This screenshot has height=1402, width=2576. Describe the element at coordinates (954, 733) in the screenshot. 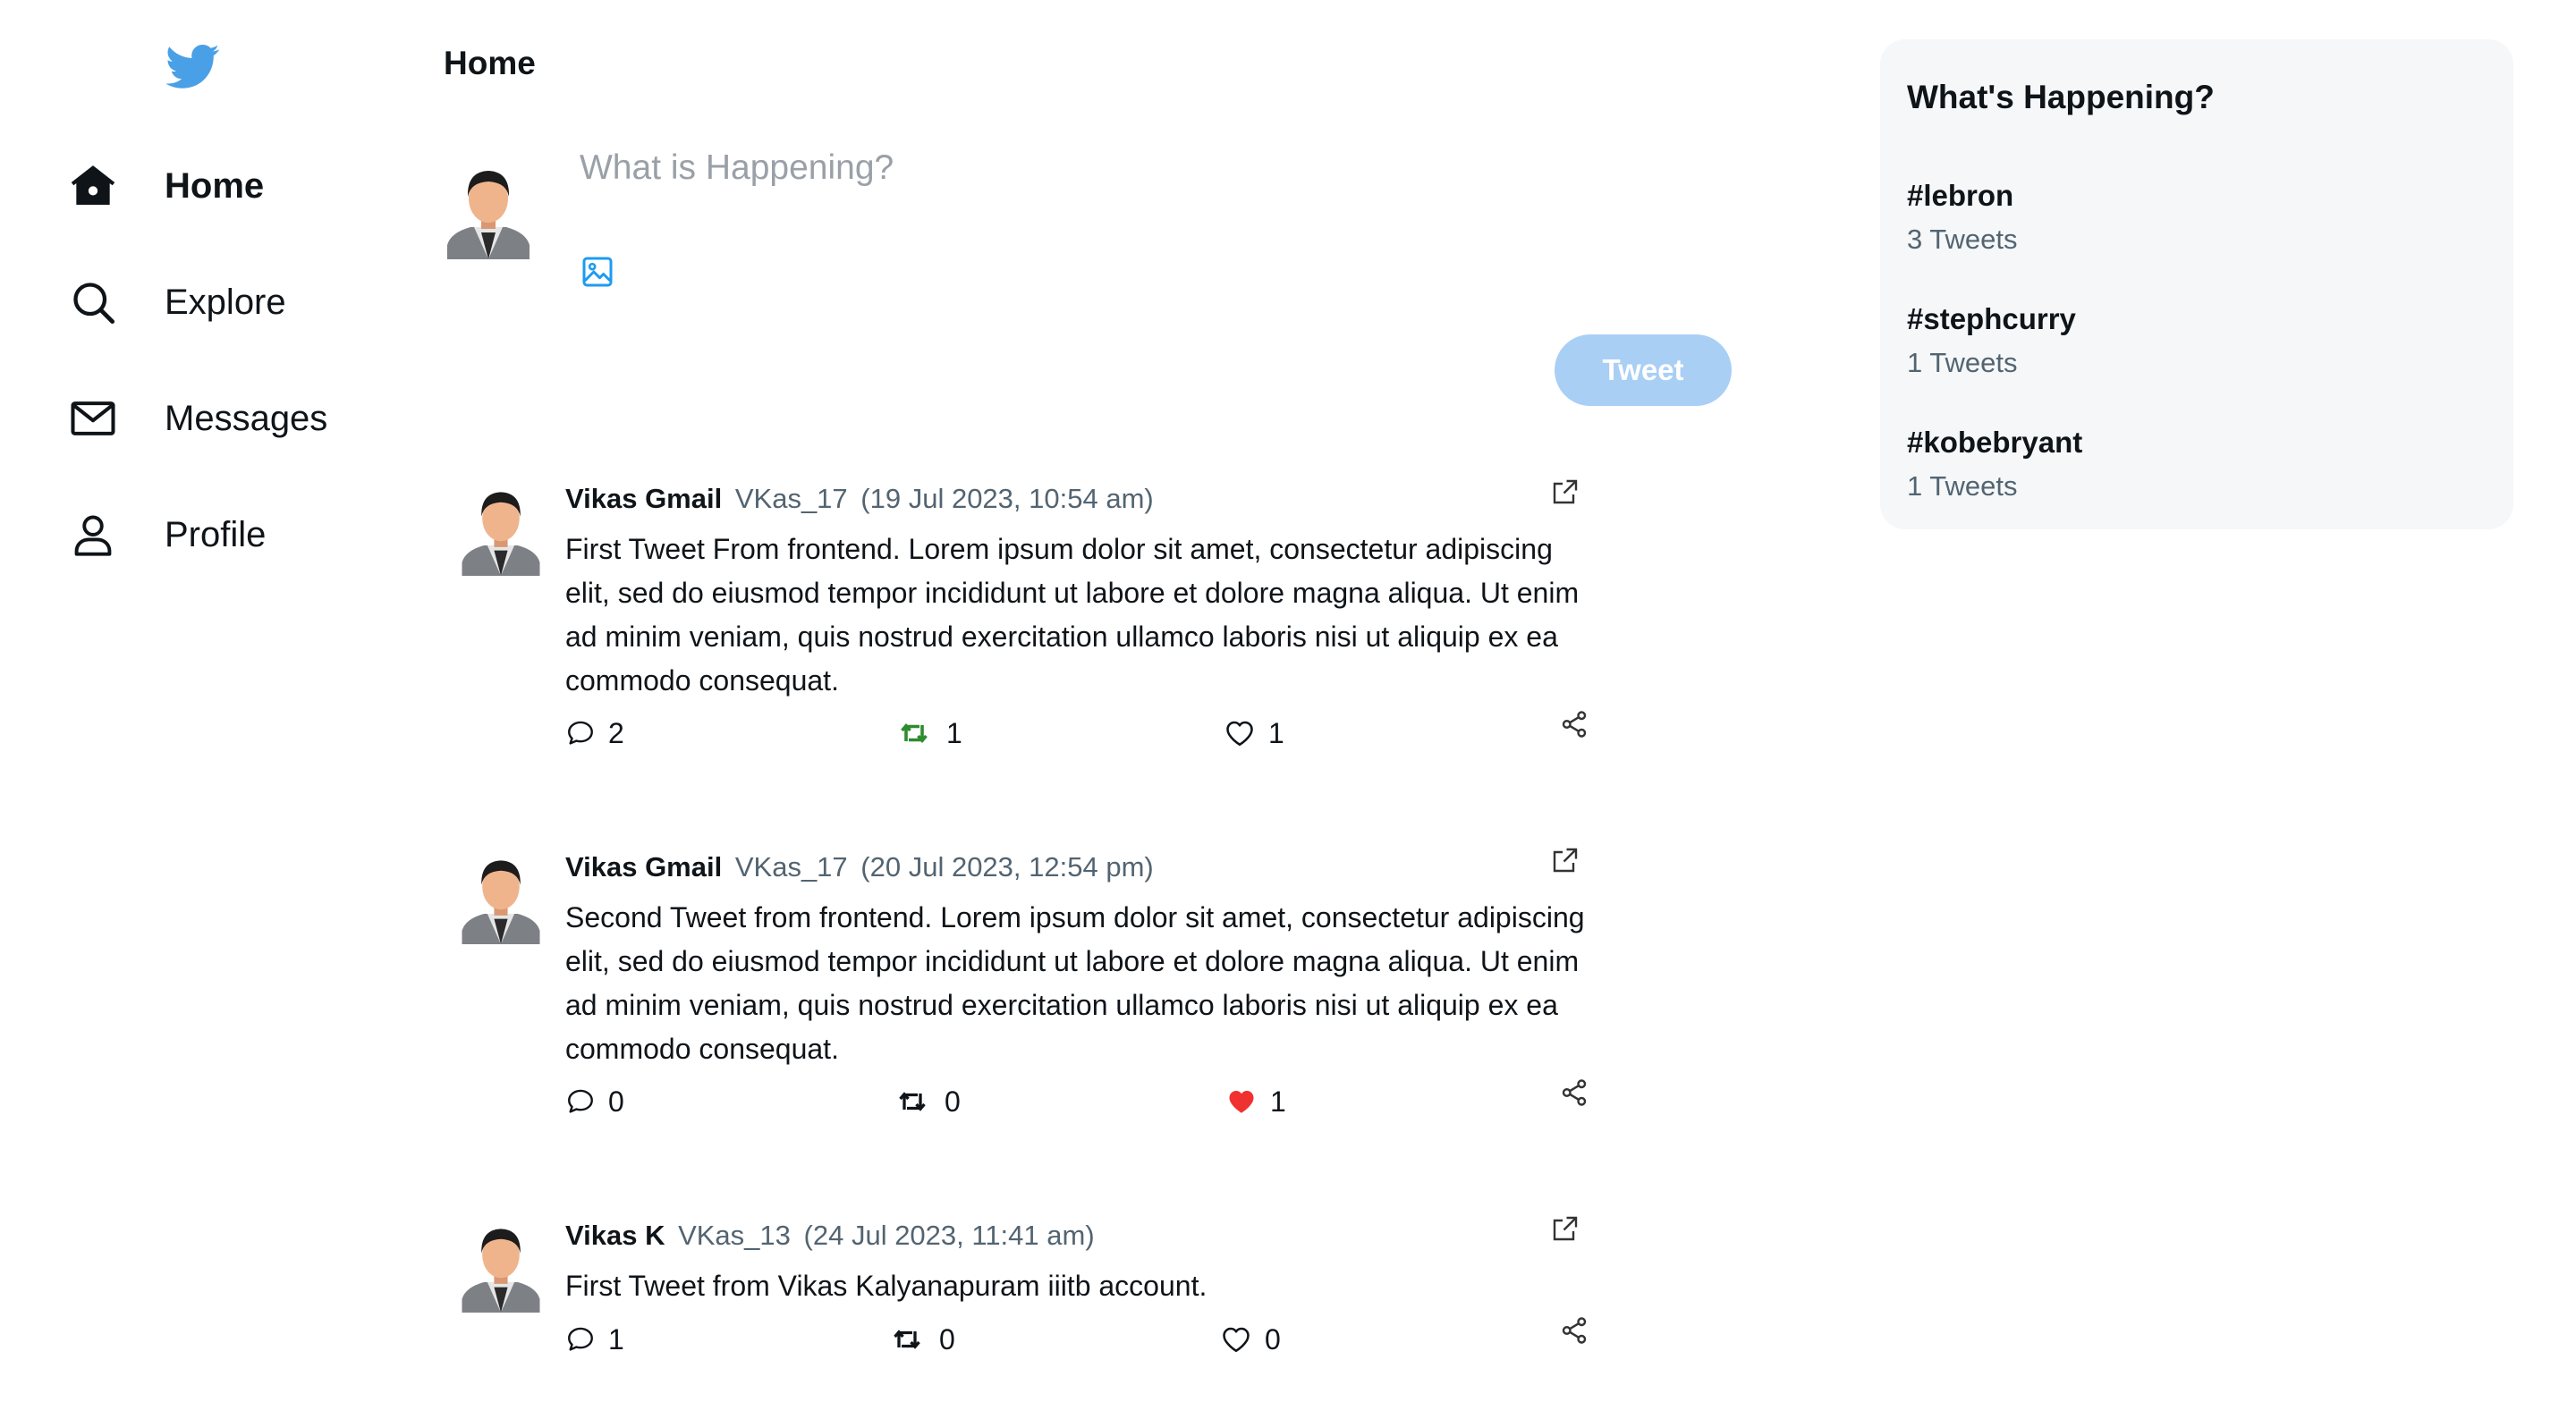

I see `retweet-count: 1` at that location.